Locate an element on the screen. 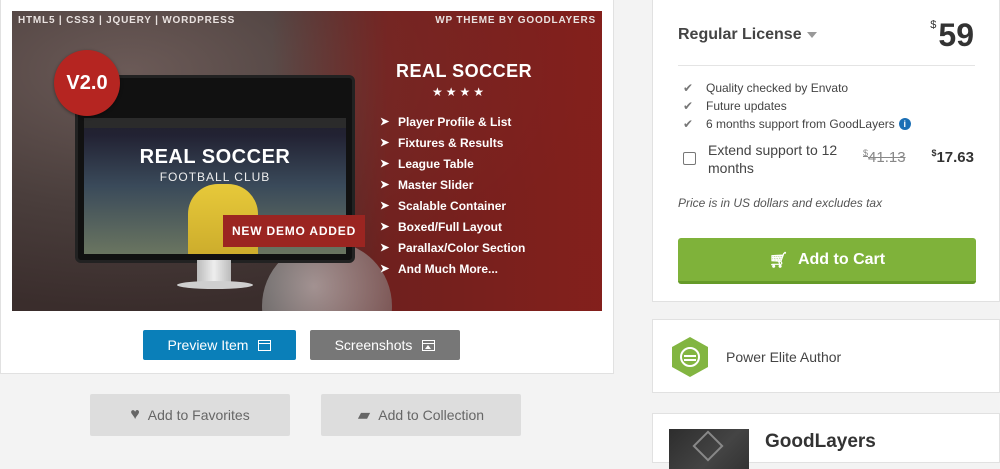 This screenshot has height=469, width=1000. add-to-favorites-button: ♥ Add to Favorites is located at coordinates (190, 415).